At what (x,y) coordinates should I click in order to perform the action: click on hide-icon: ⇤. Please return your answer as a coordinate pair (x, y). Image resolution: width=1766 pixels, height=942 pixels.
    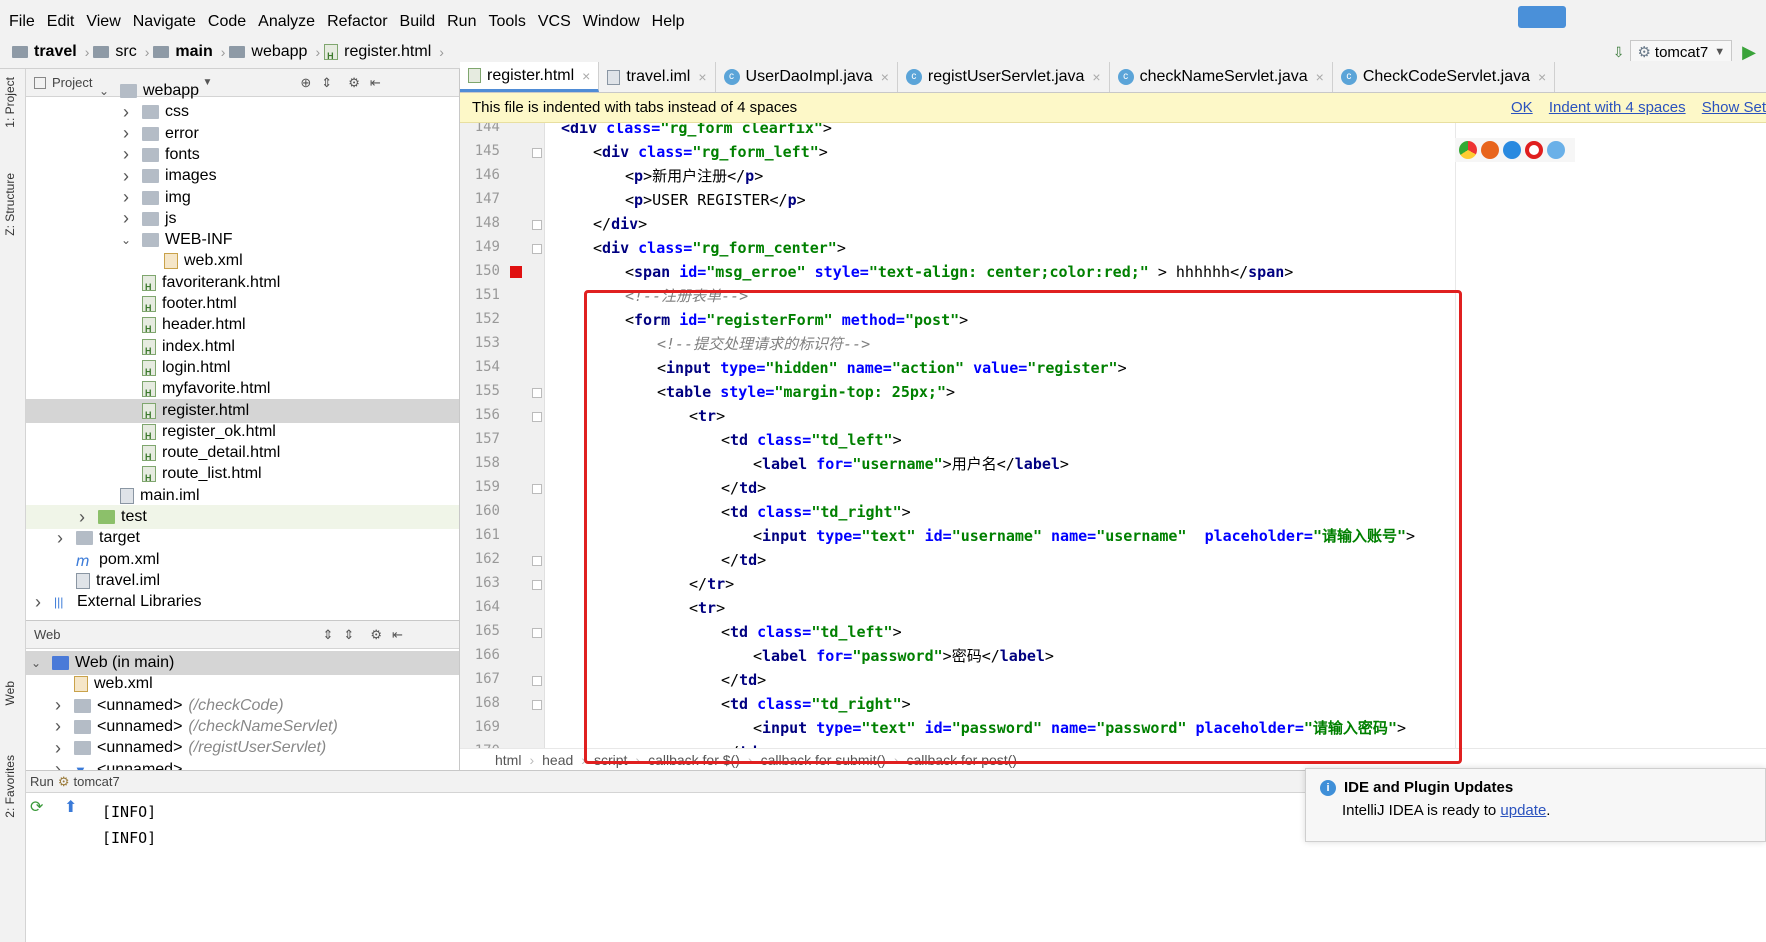
    Looking at the image, I should click on (397, 635).